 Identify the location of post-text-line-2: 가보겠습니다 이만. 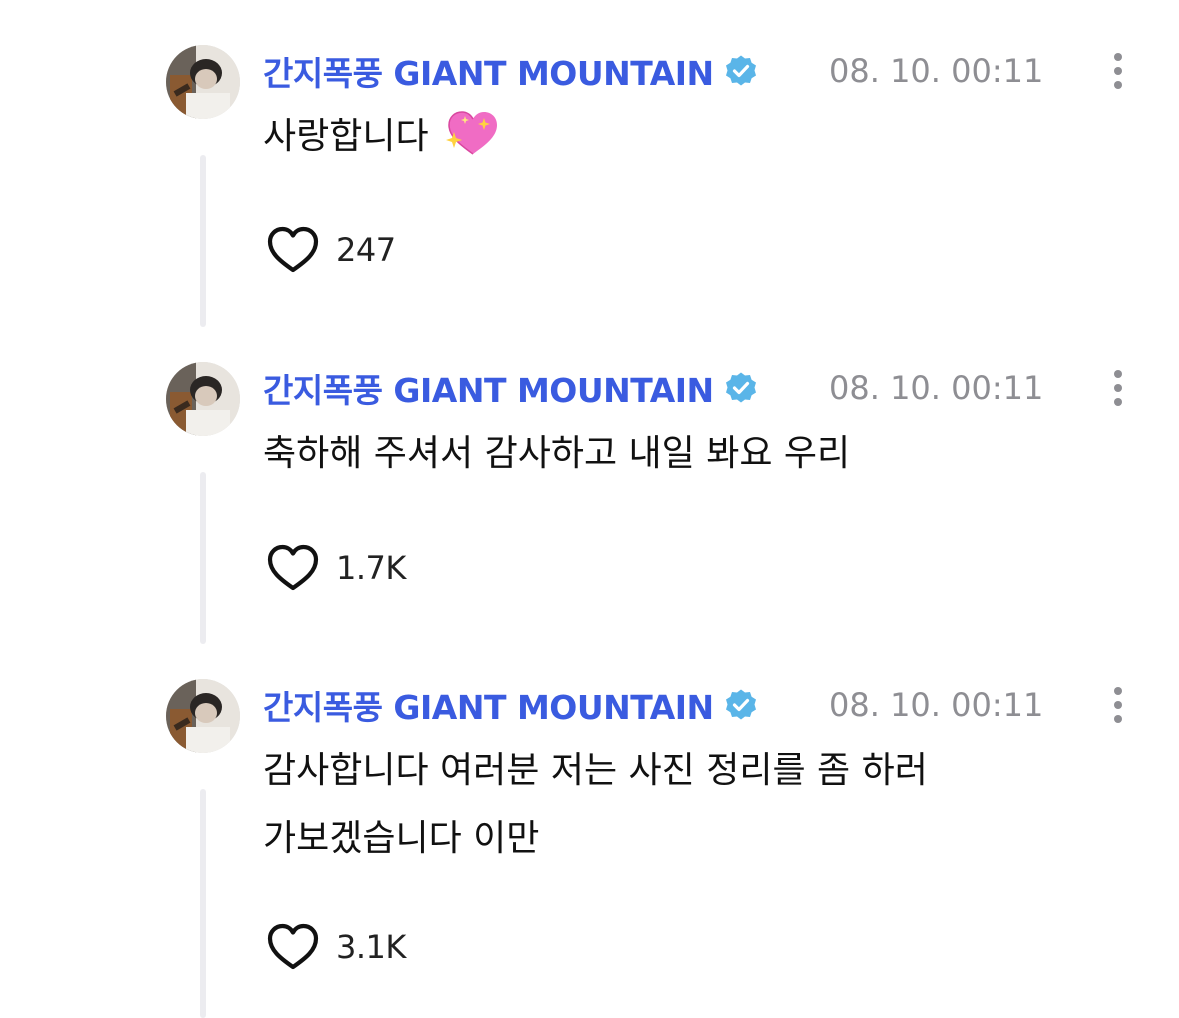
(401, 838).